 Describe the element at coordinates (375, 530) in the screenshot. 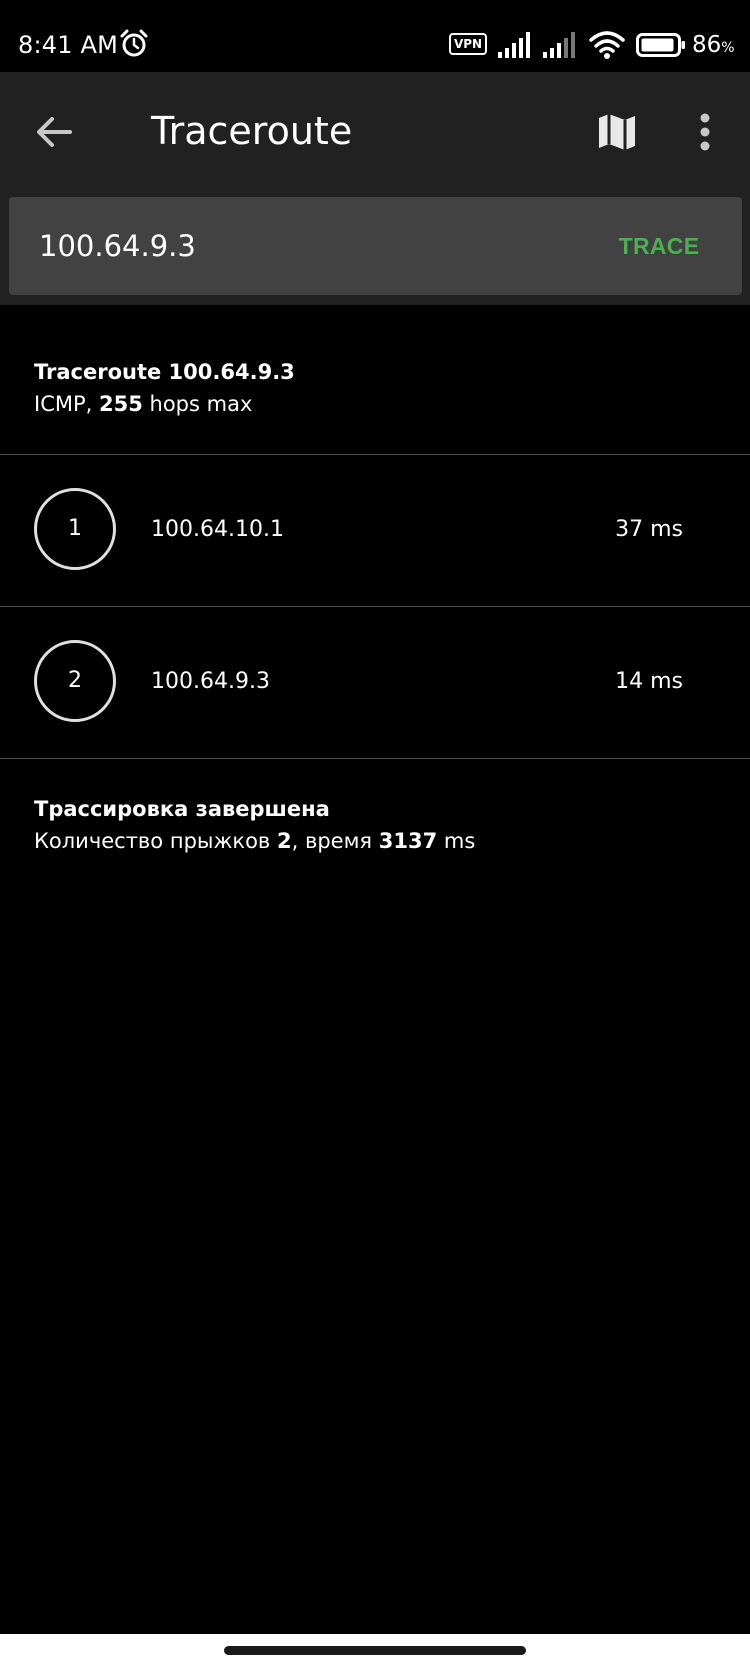

I see `hop-row: 1 100.64.10.1 37 ms` at that location.